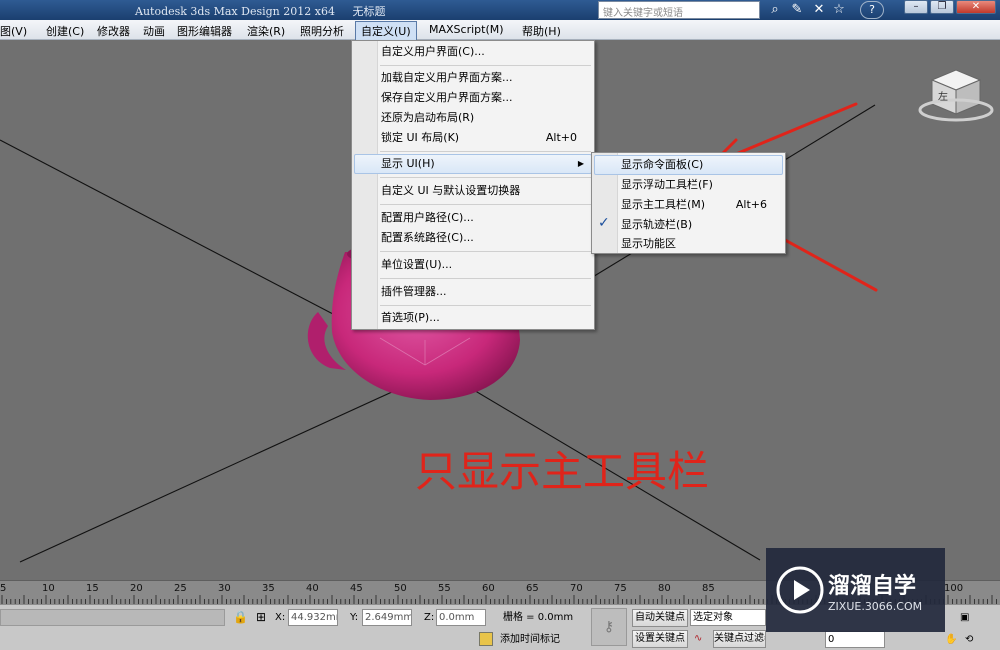 The width and height of the screenshot is (1000, 650). I want to click on selection-dropdown: 选定对象, so click(728, 617).